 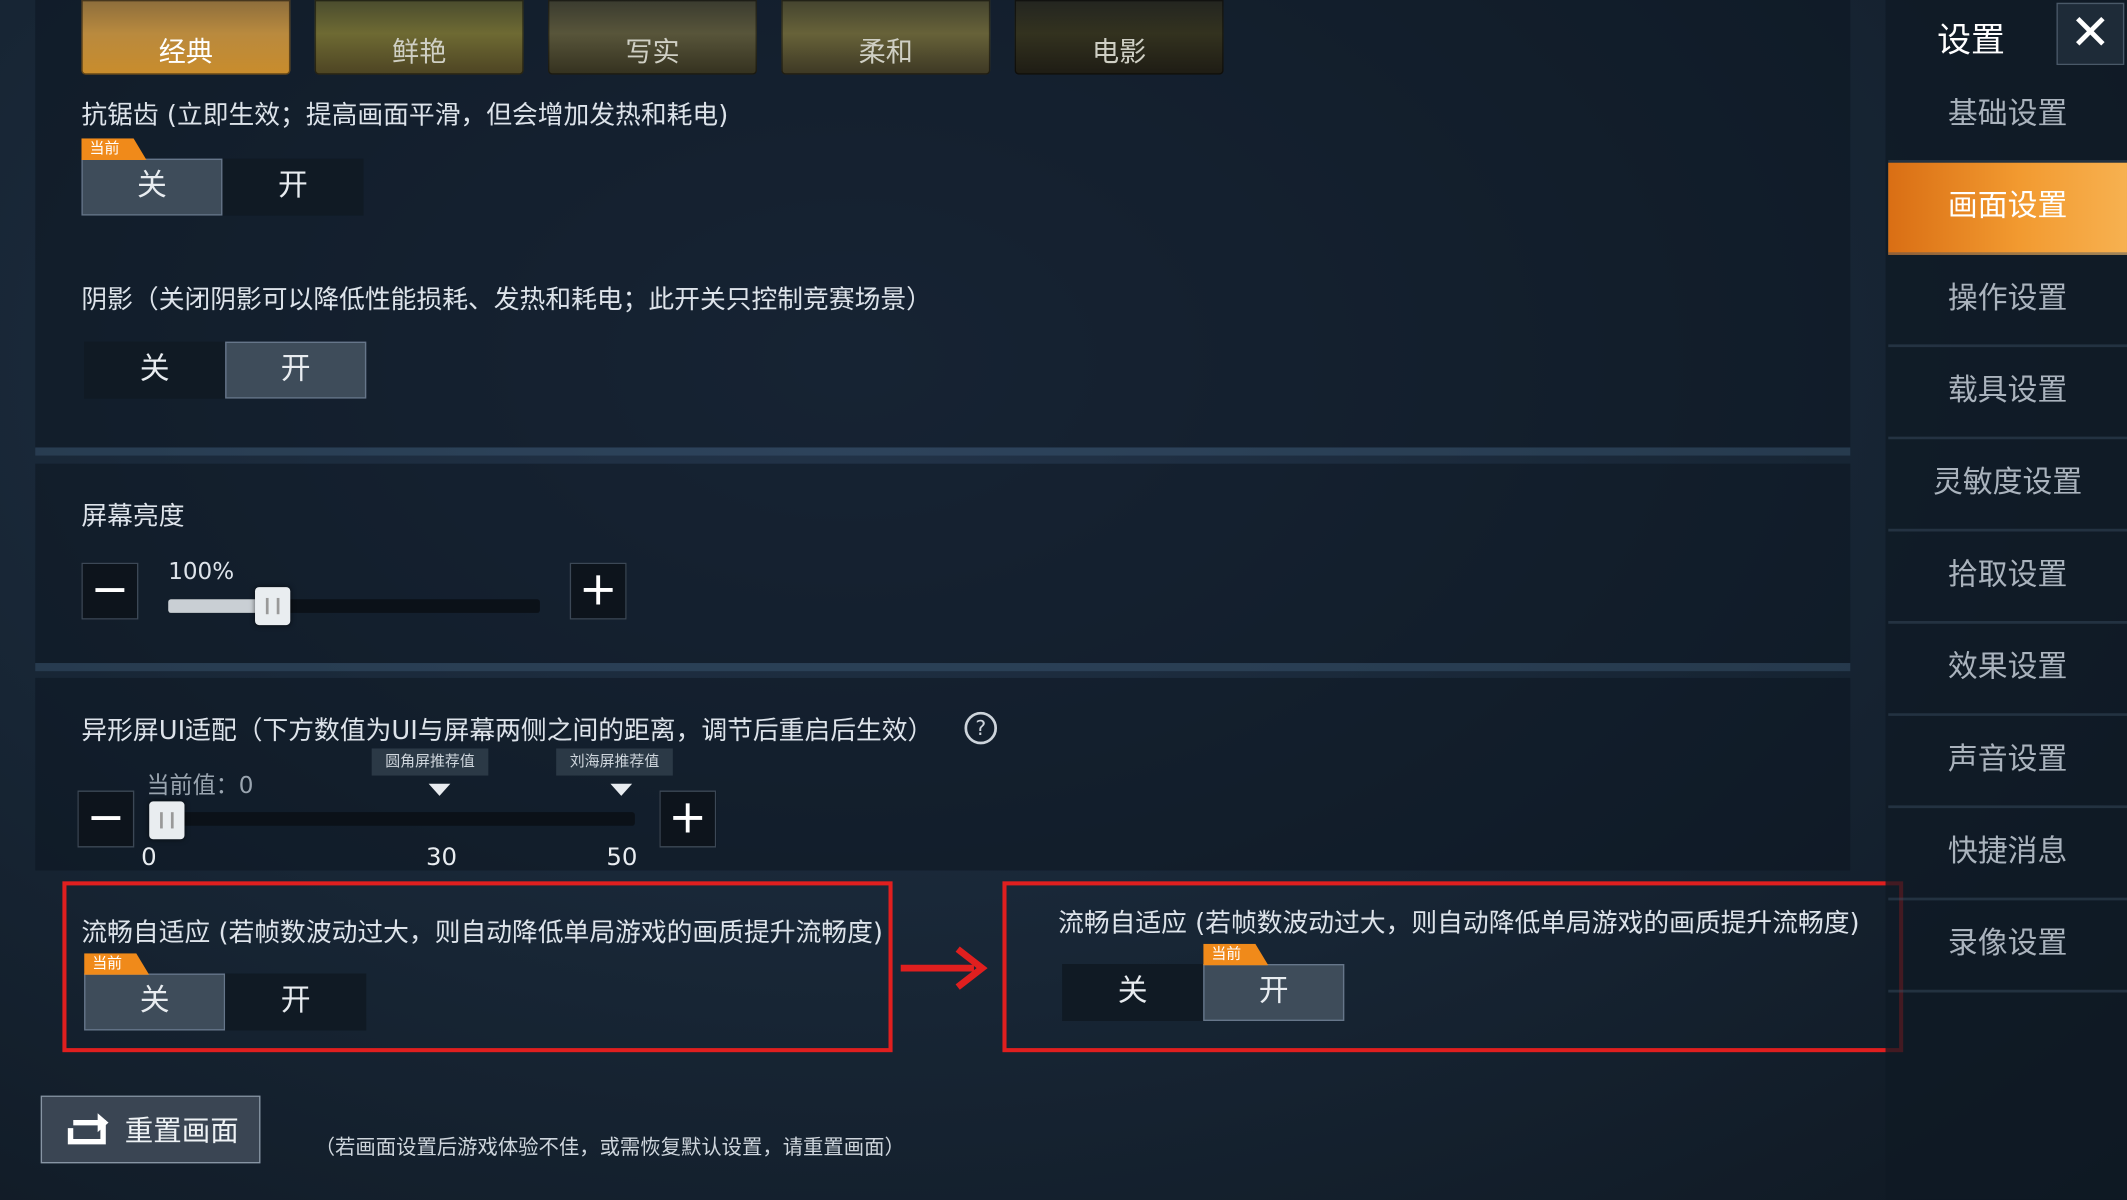 I want to click on tick-label: 50, so click(x=622, y=857).